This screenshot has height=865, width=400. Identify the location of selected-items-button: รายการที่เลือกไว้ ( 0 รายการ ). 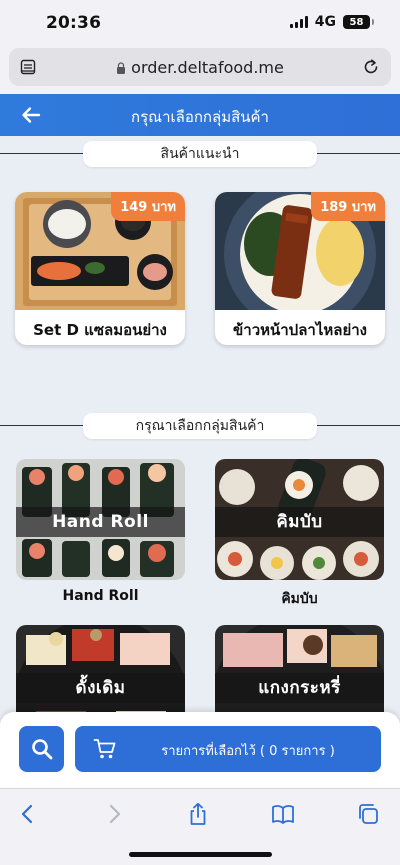
(228, 749).